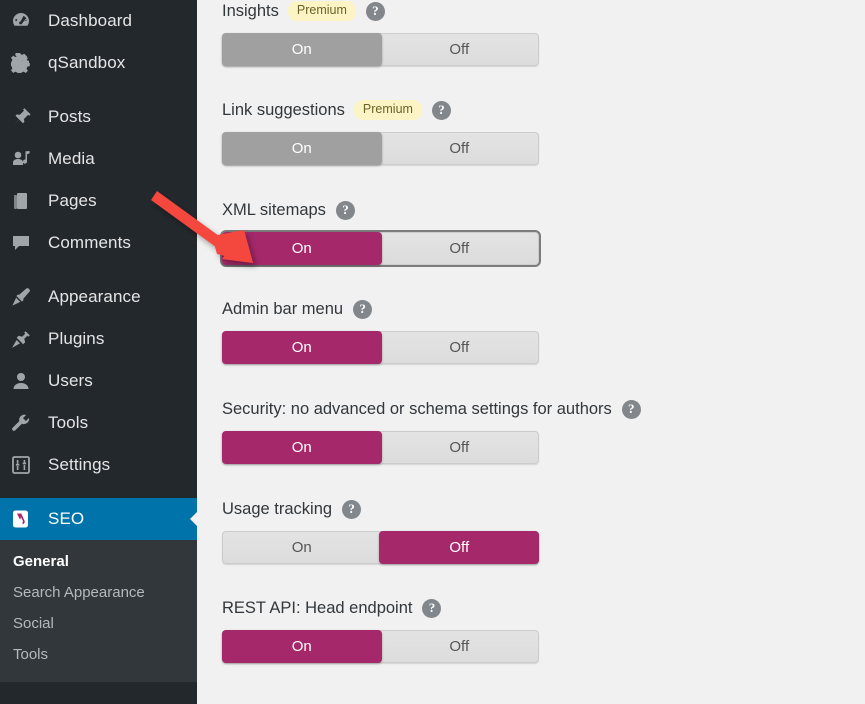  What do you see at coordinates (98, 117) in the screenshot?
I see `sidebar-item-posts: Posts` at bounding box center [98, 117].